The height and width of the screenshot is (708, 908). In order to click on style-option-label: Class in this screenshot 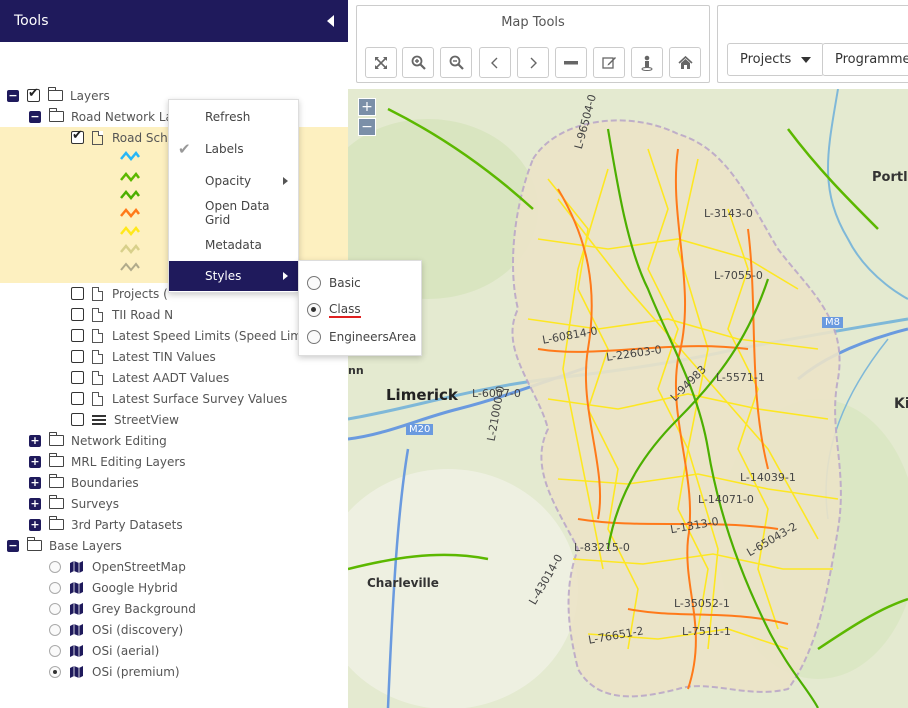, I will do `click(345, 310)`.